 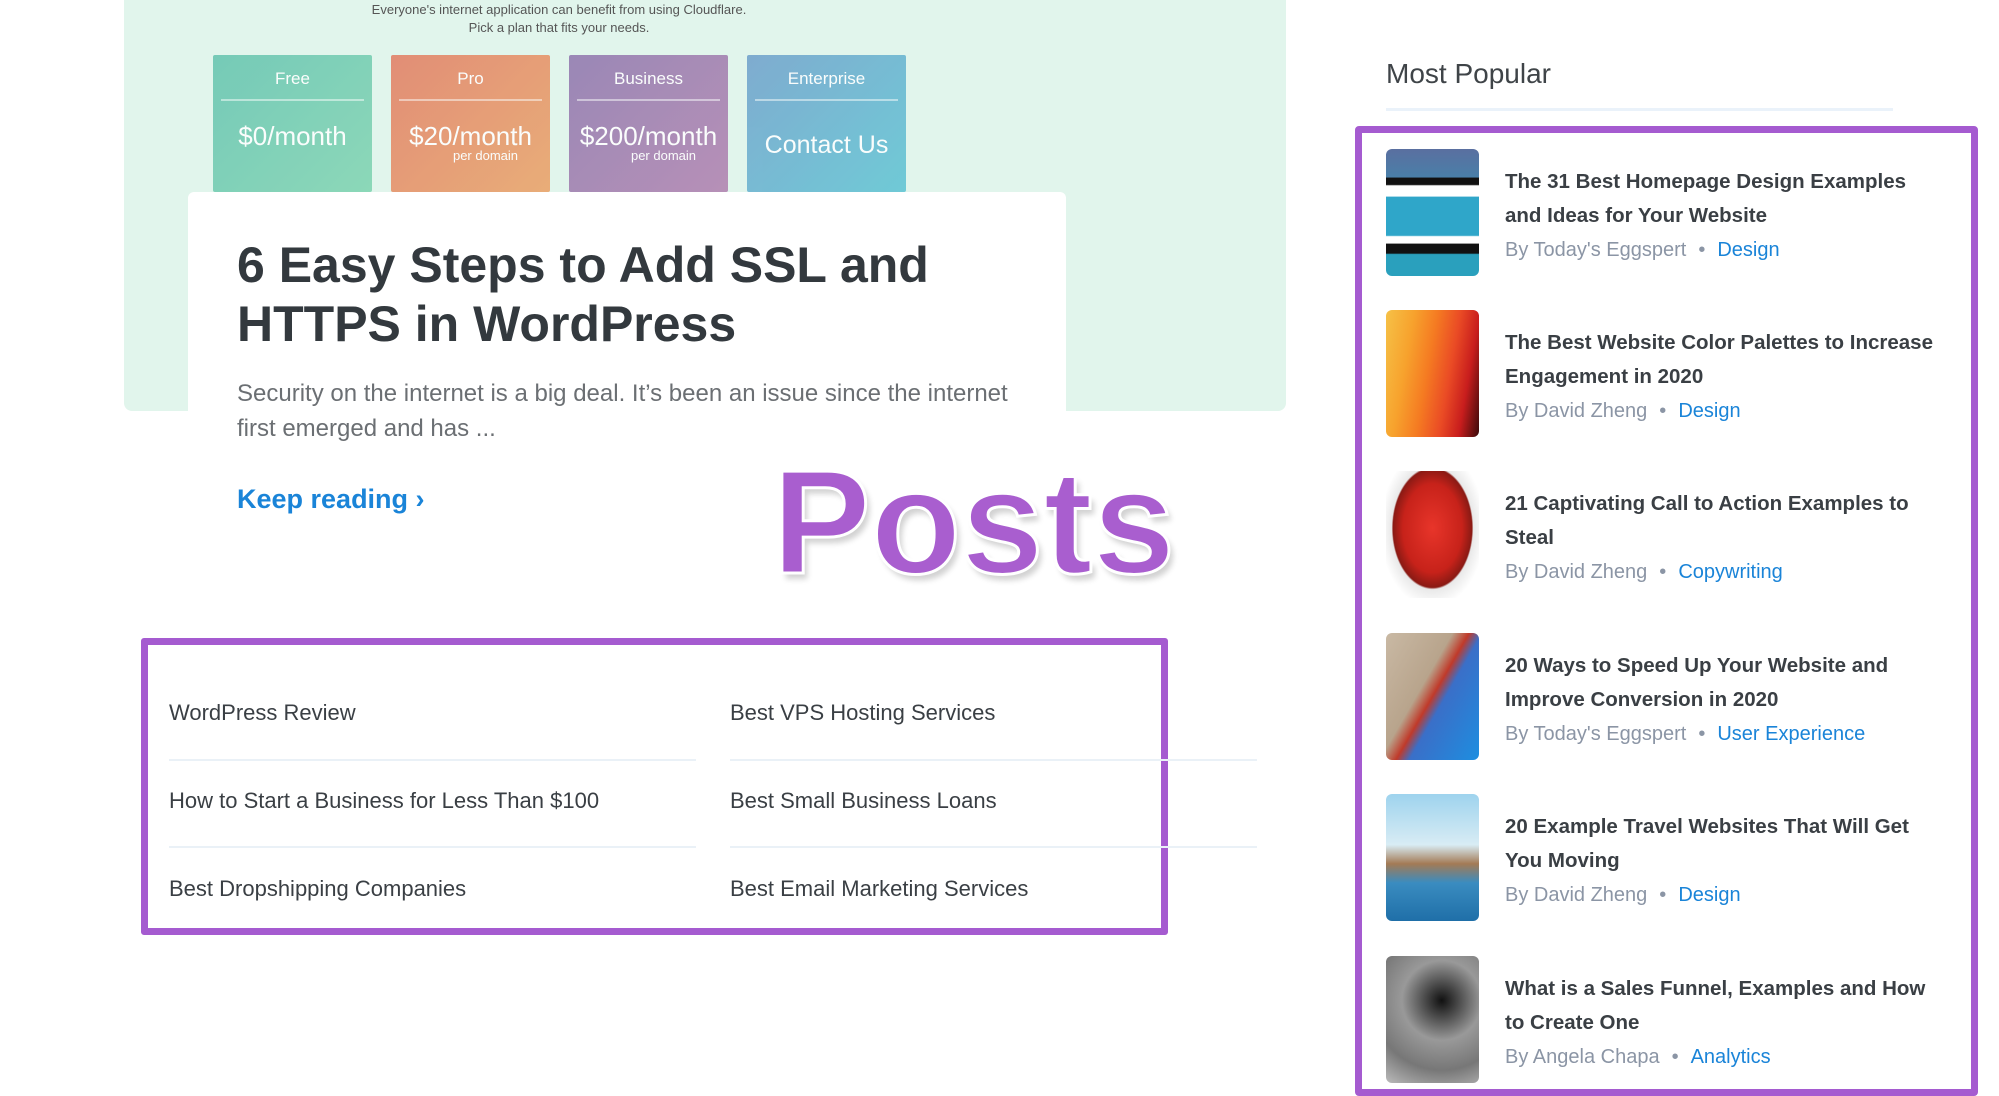 I want to click on post-link: Best Small Business Loans, so click(x=863, y=801).